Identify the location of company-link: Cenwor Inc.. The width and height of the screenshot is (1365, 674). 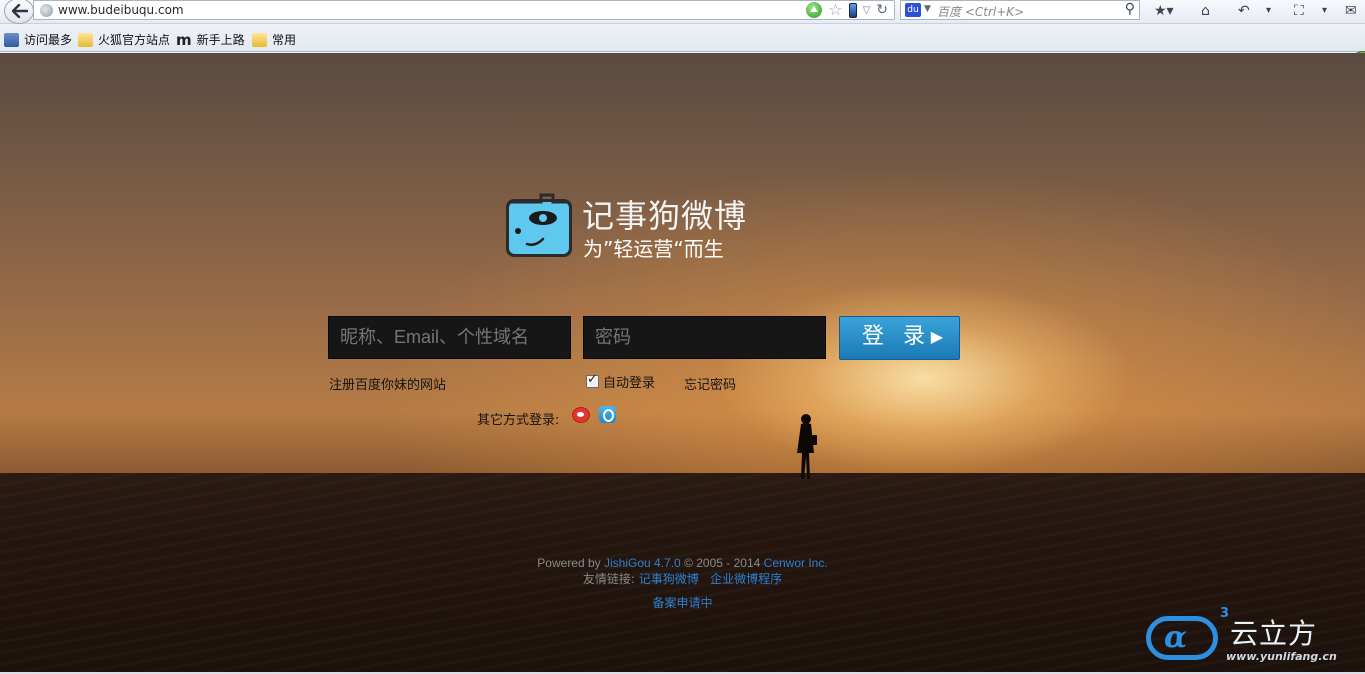
(796, 563).